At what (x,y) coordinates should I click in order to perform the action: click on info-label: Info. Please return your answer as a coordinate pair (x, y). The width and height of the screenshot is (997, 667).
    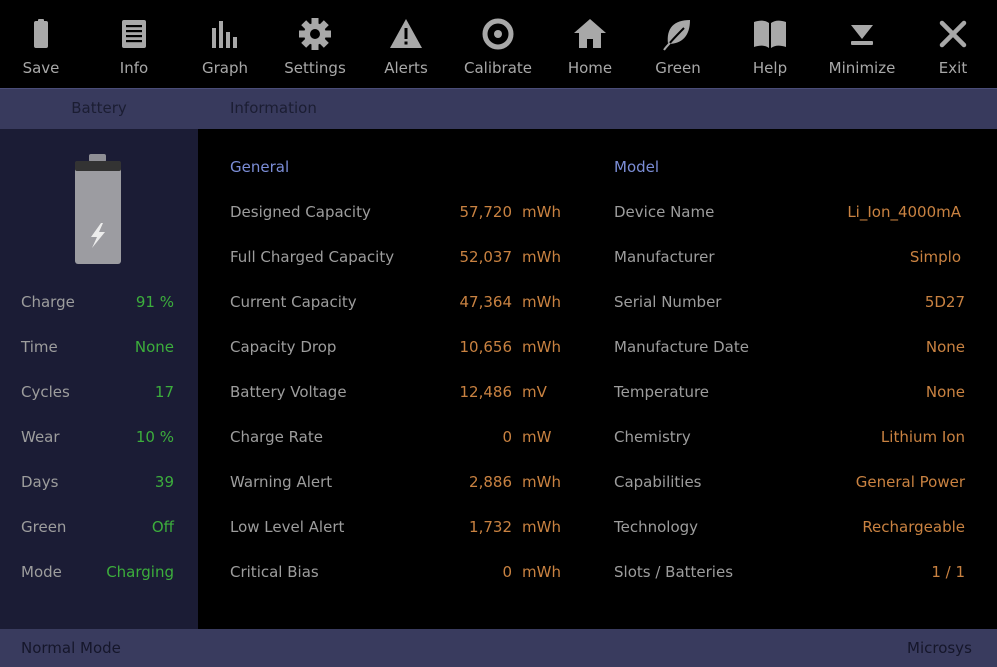
    Looking at the image, I should click on (134, 68).